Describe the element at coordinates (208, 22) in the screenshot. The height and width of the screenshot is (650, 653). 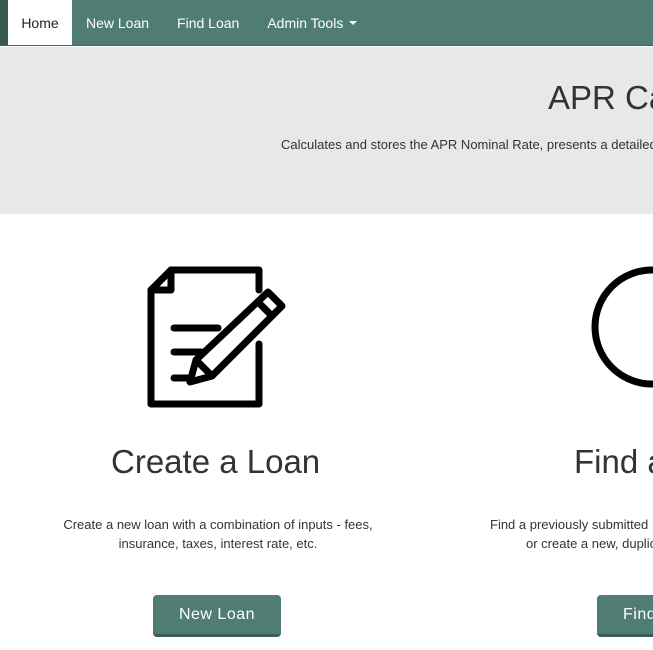
I see `nav-find-loan: Find Loan` at that location.